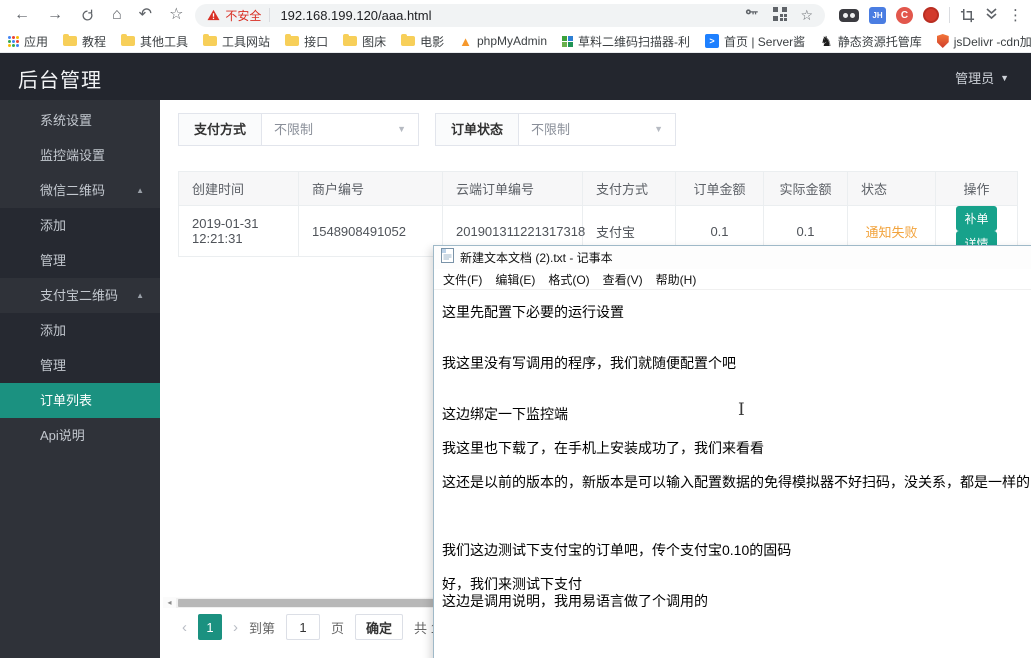 The image size is (1031, 658). What do you see at coordinates (370, 231) in the screenshot?
I see `cell-merchant-id: 1548908491052` at bounding box center [370, 231].